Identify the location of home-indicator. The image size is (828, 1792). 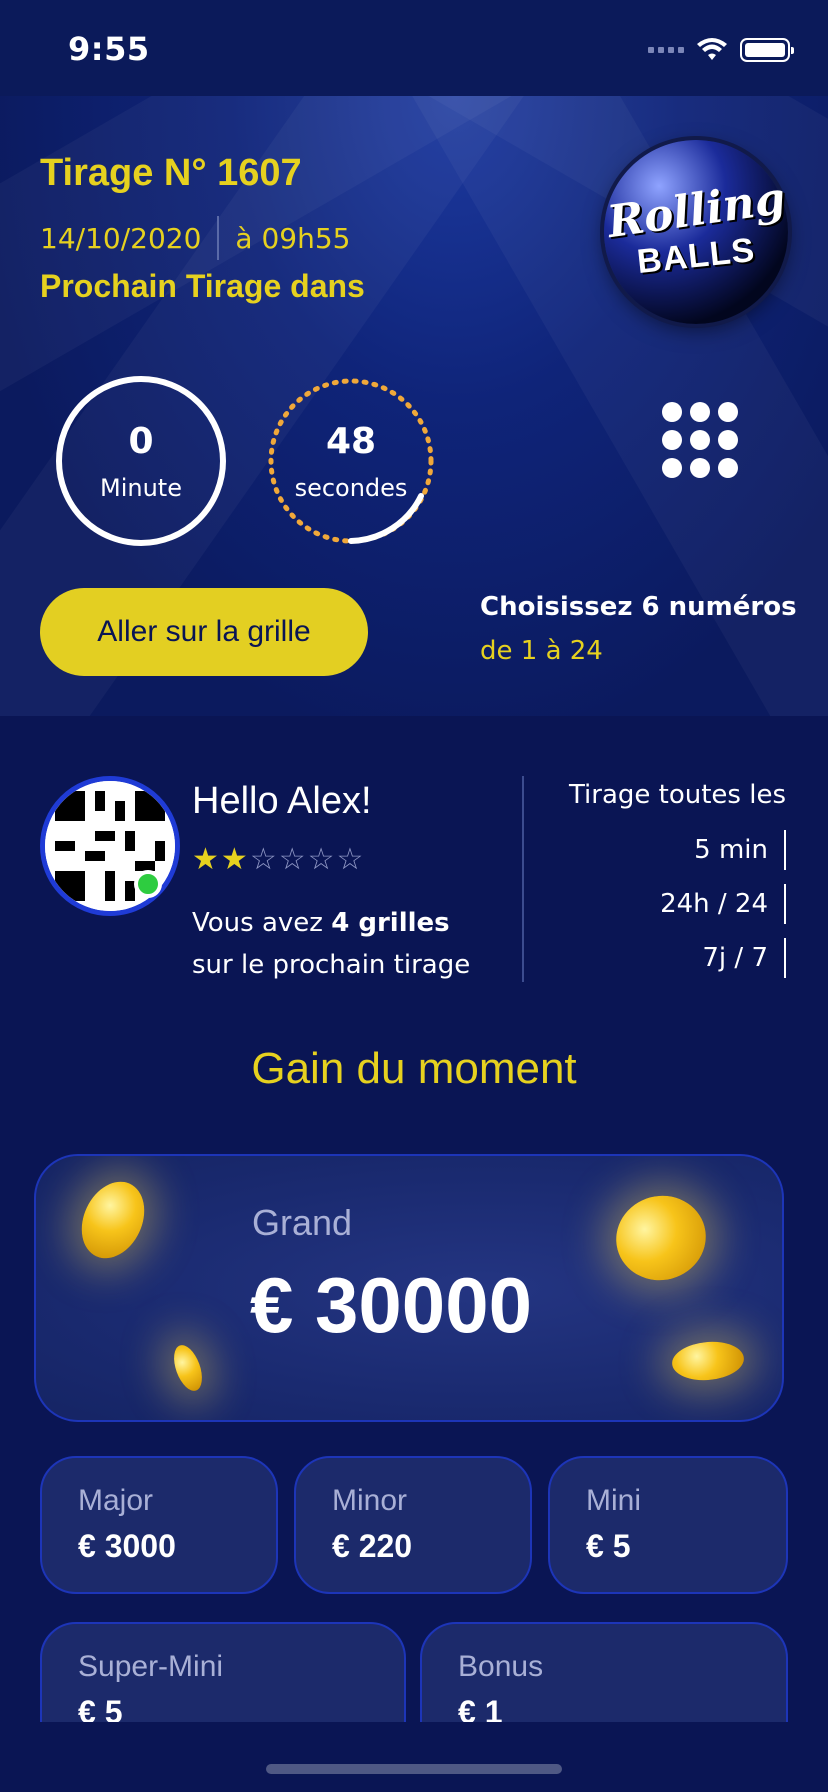
(414, 1769).